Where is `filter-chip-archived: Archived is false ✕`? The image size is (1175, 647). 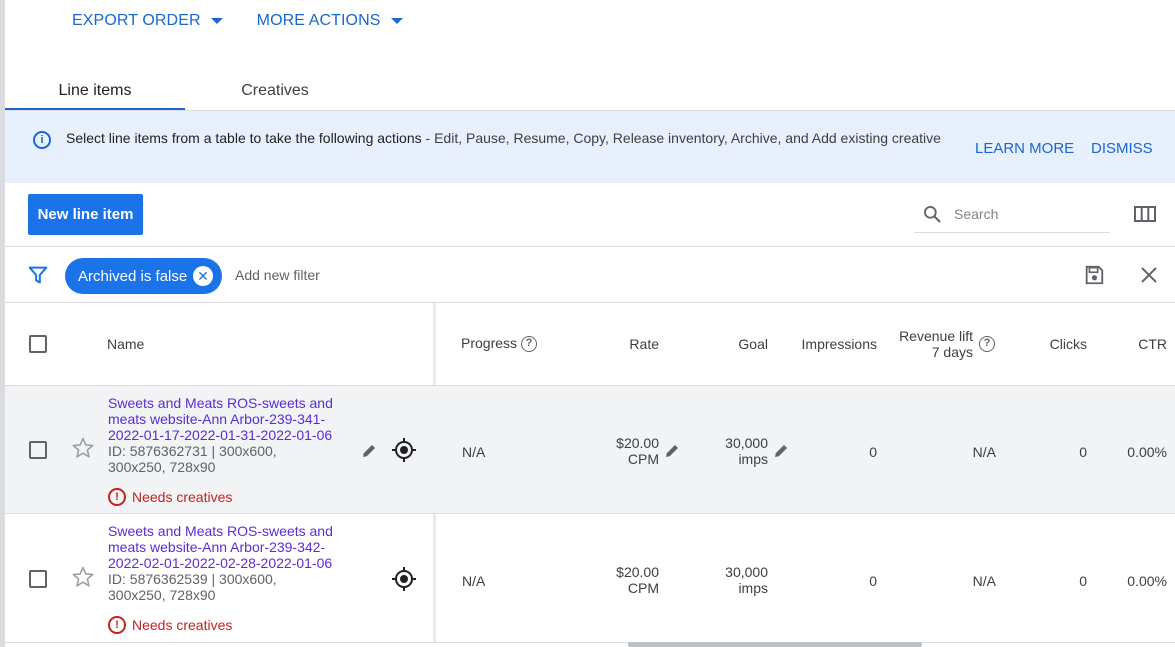 filter-chip-archived: Archived is false ✕ is located at coordinates (143, 276).